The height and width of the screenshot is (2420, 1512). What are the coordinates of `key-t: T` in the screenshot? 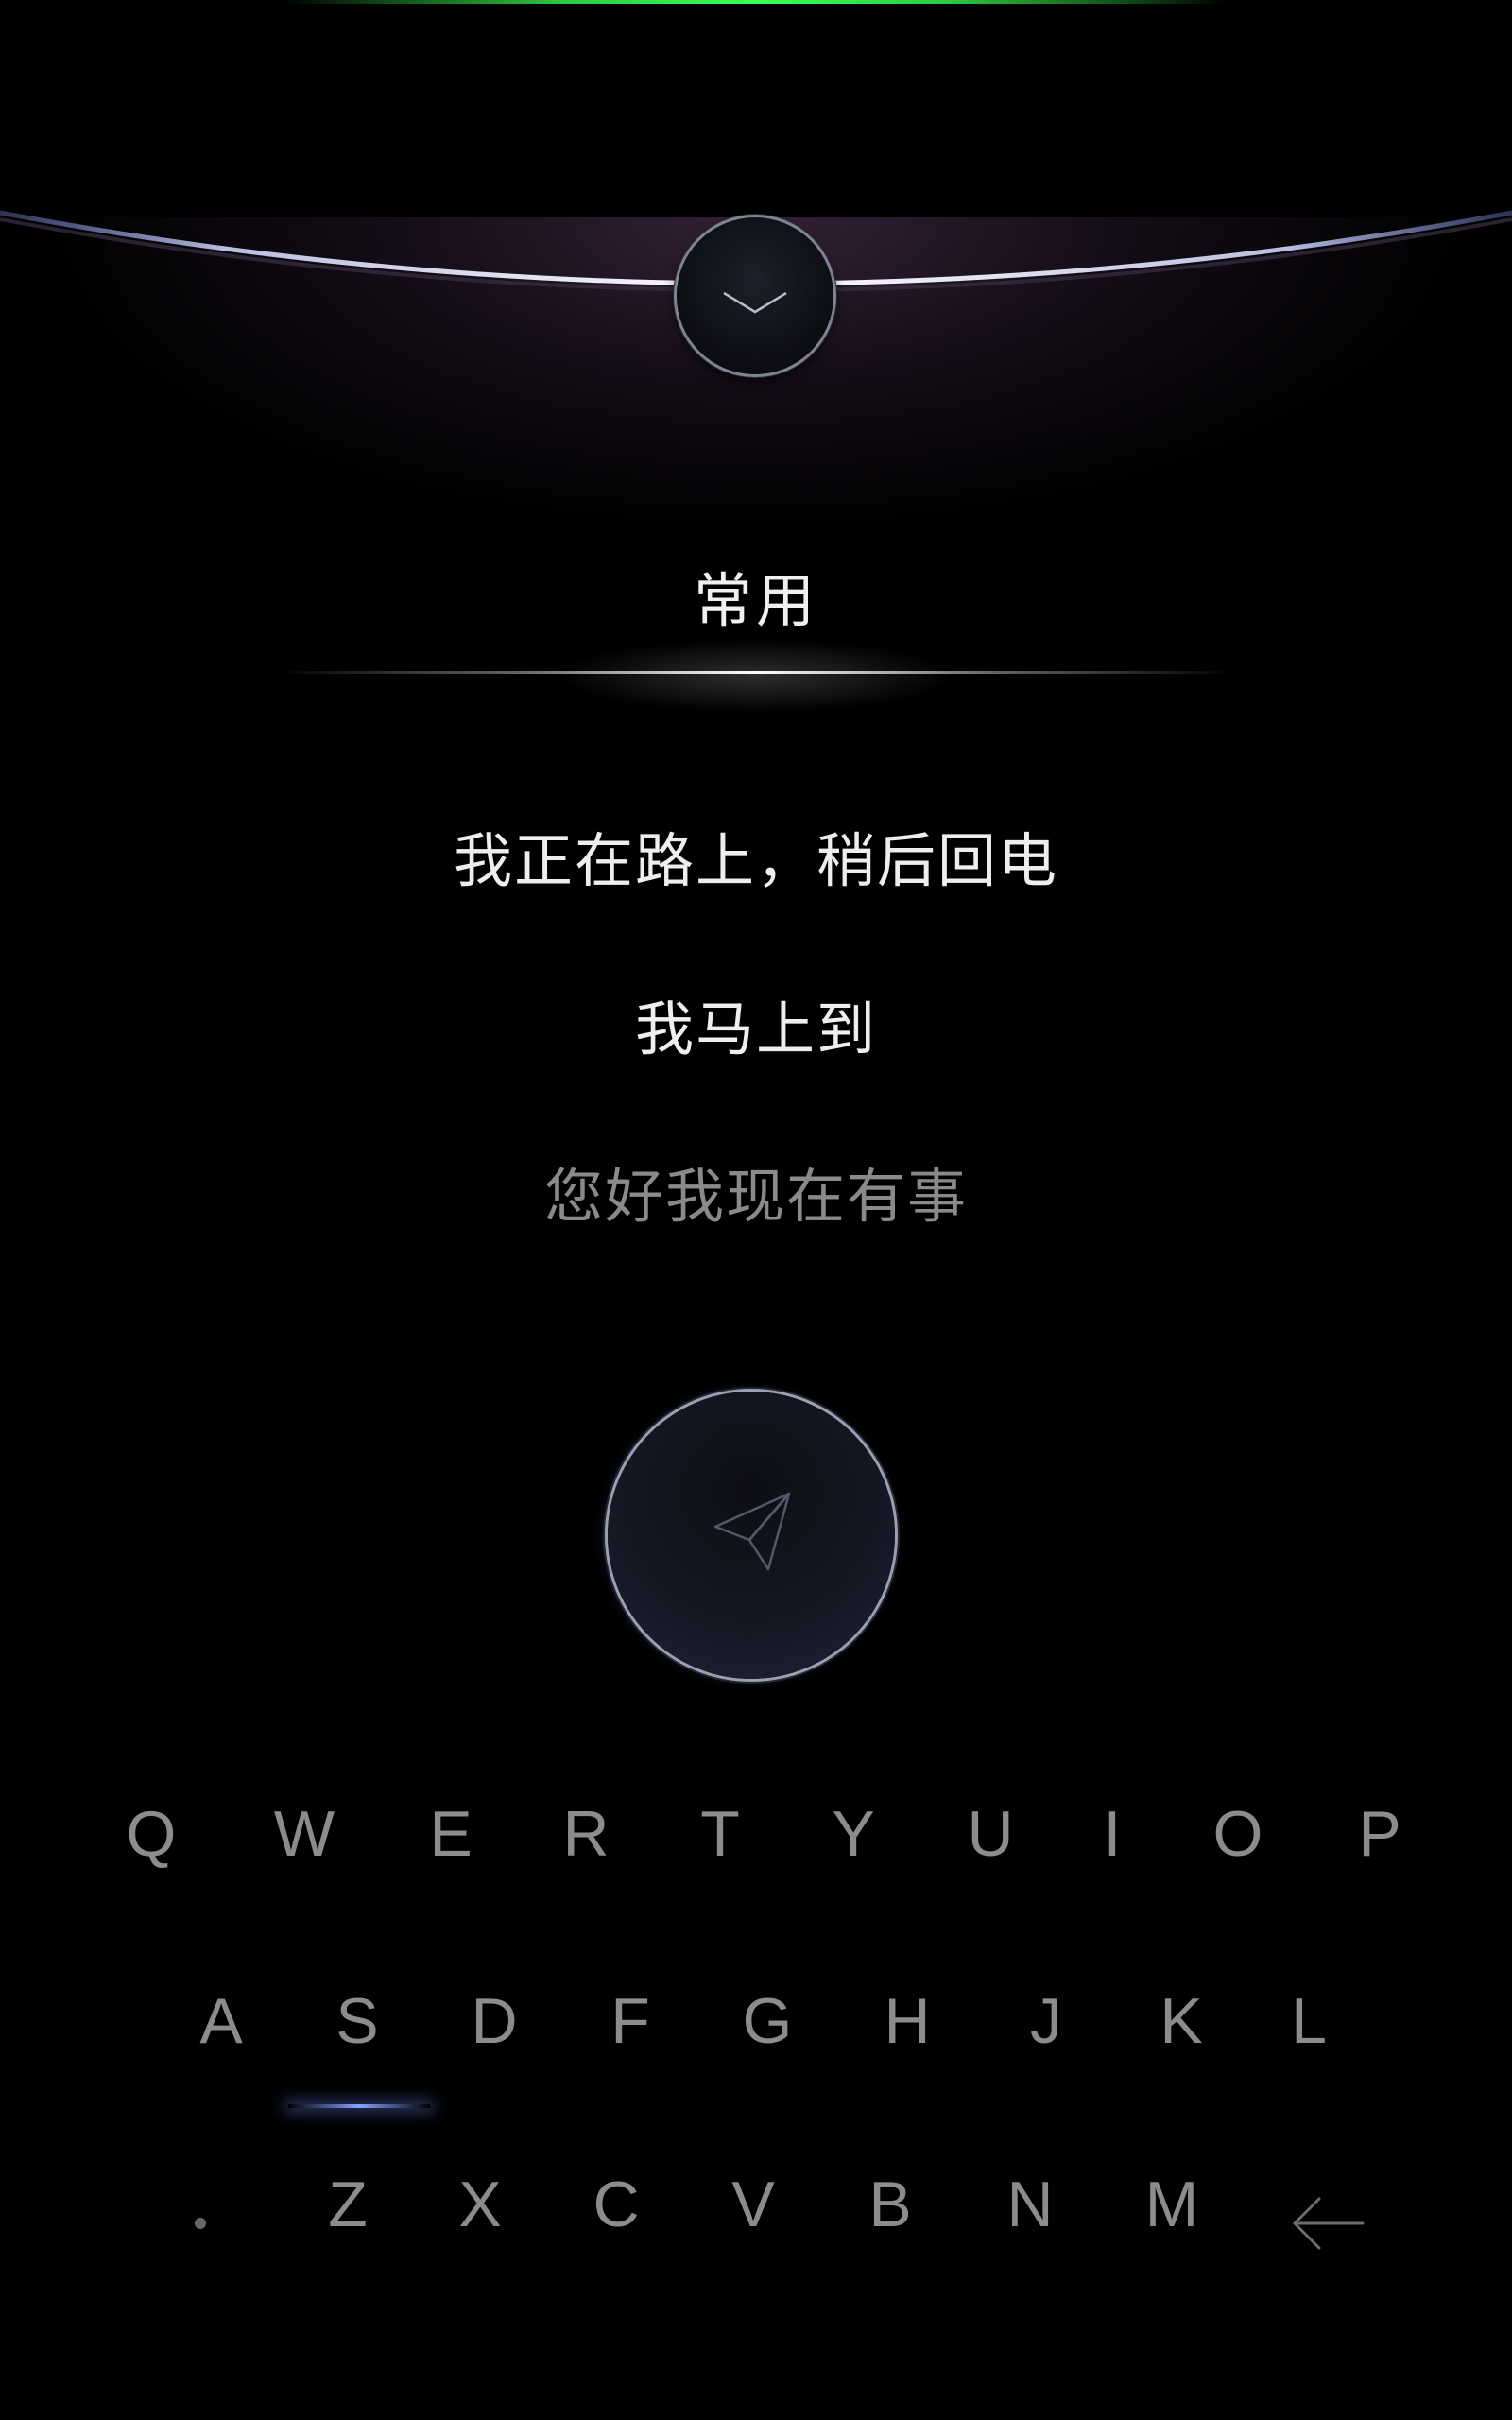 It's located at (720, 1834).